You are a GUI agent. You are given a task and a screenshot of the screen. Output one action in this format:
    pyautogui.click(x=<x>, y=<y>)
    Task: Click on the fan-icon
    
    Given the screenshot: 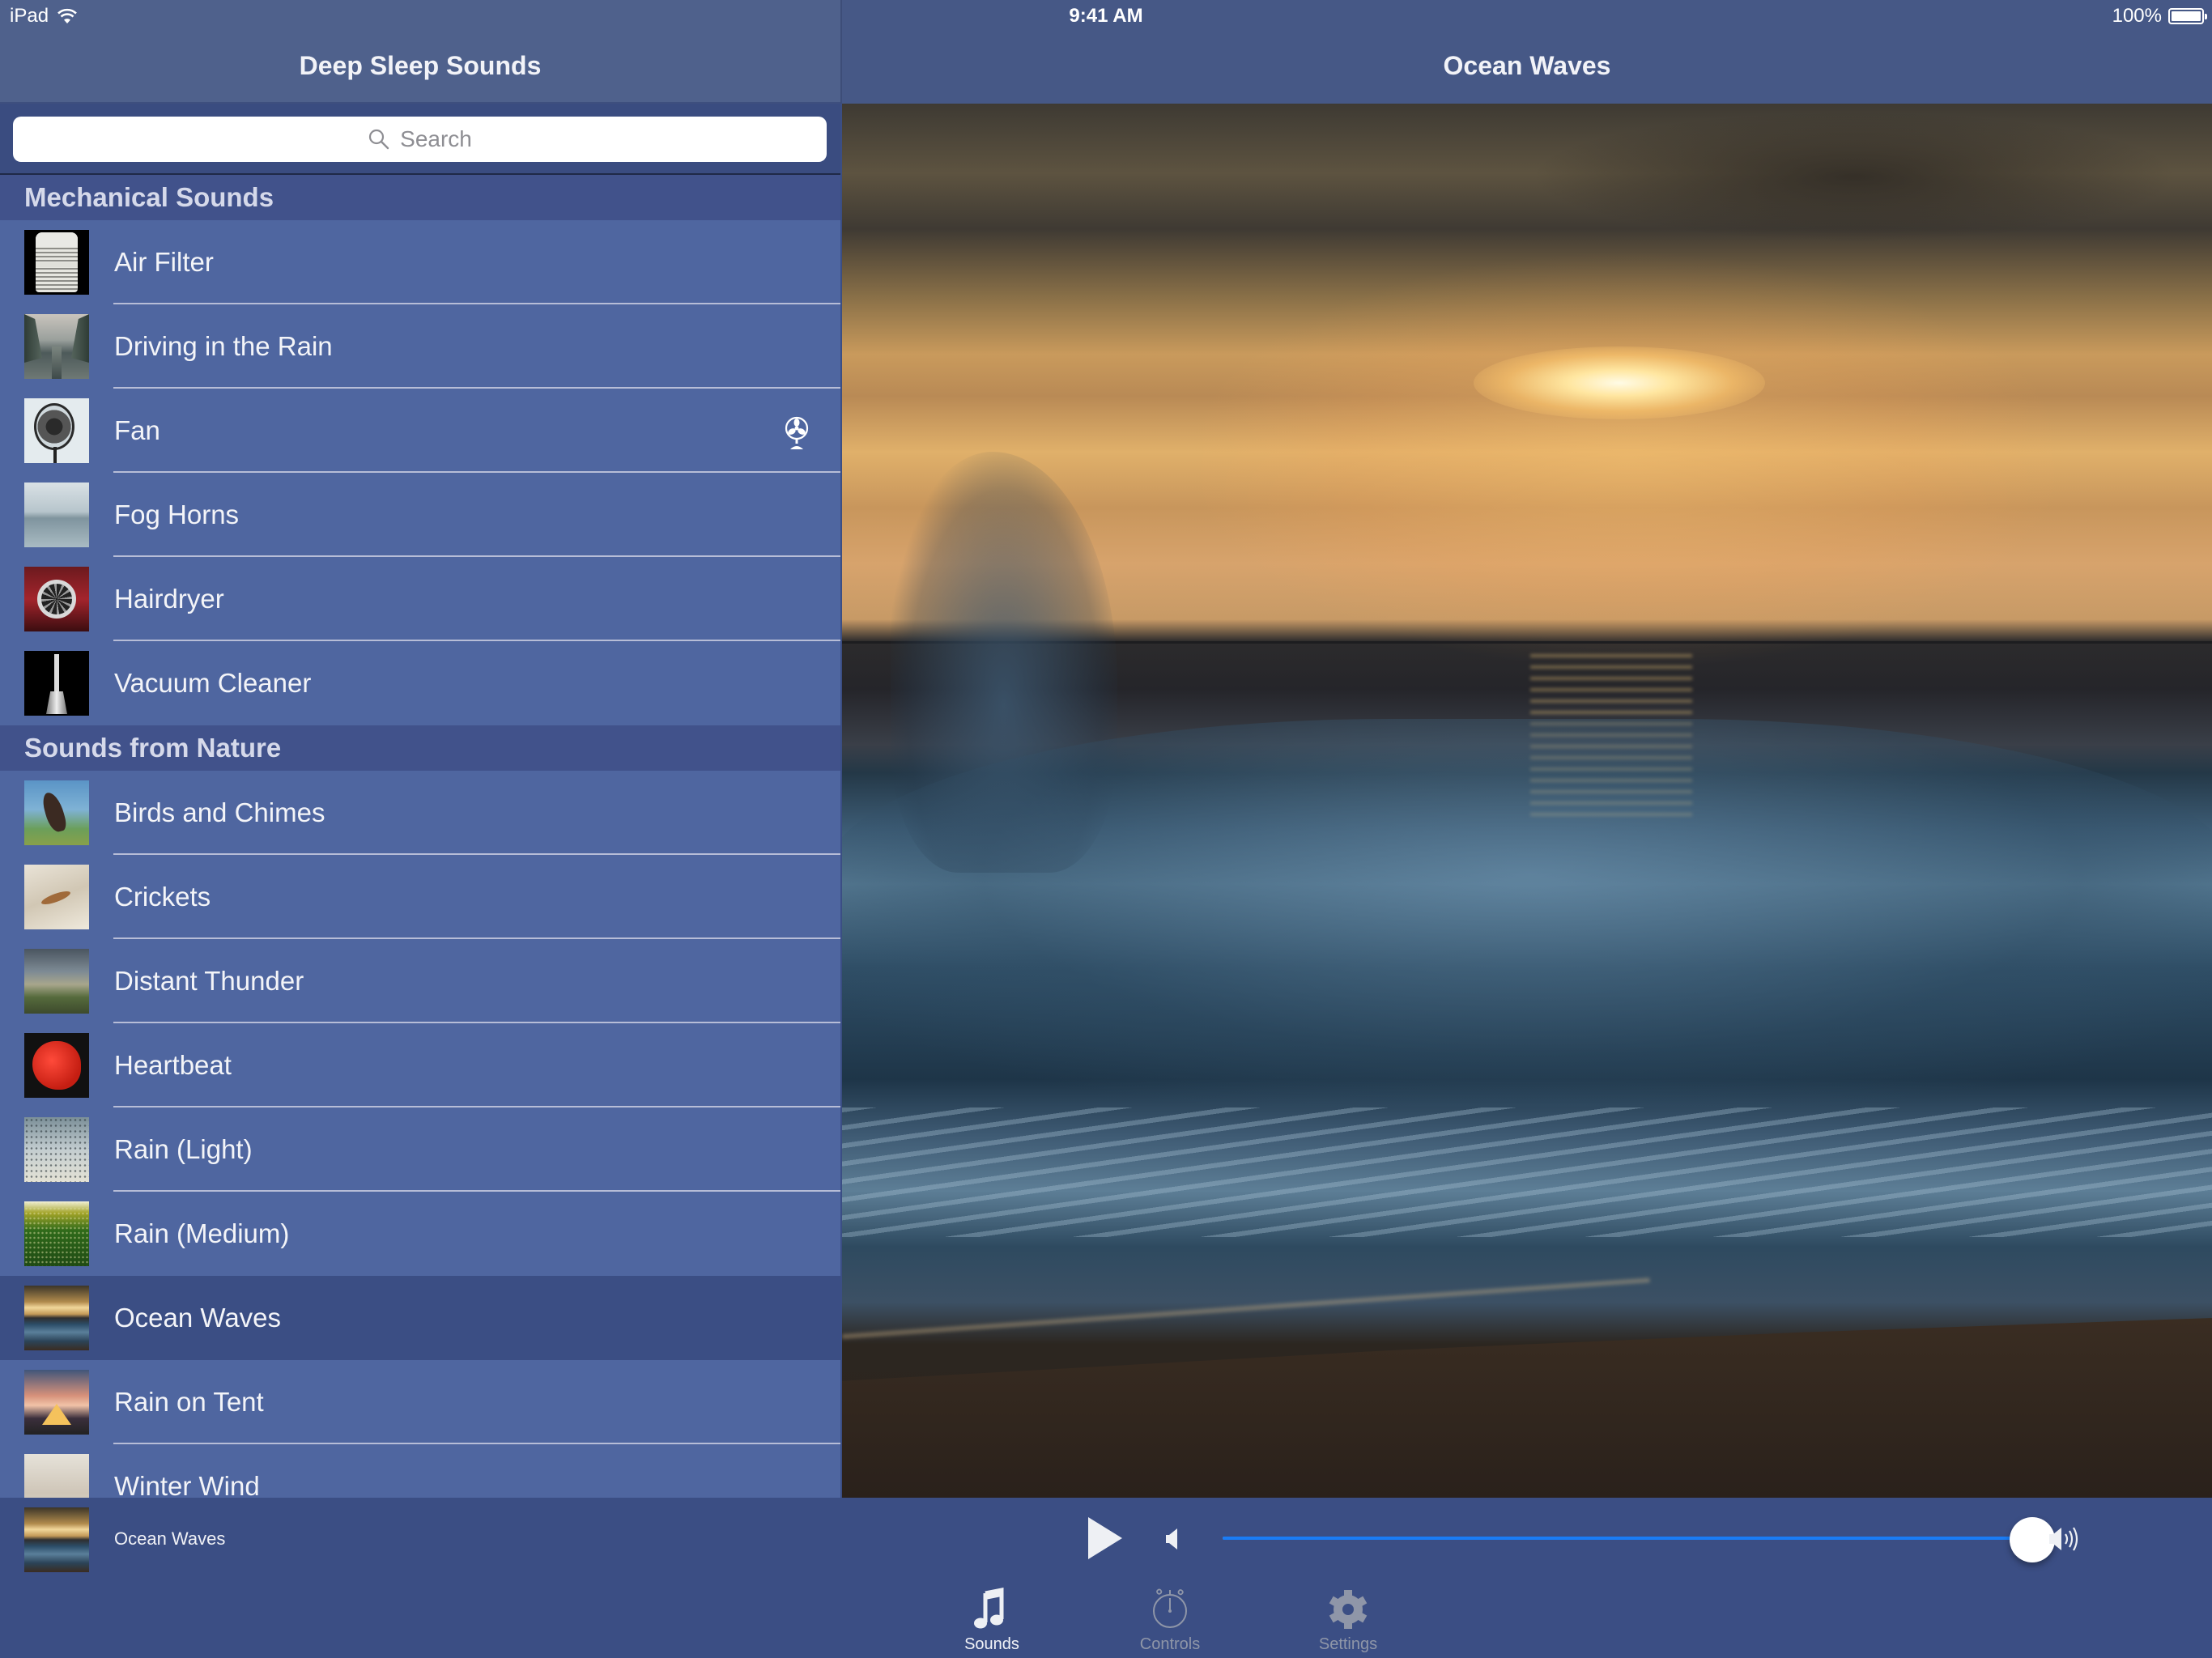 What is the action you would take?
    pyautogui.click(x=797, y=432)
    